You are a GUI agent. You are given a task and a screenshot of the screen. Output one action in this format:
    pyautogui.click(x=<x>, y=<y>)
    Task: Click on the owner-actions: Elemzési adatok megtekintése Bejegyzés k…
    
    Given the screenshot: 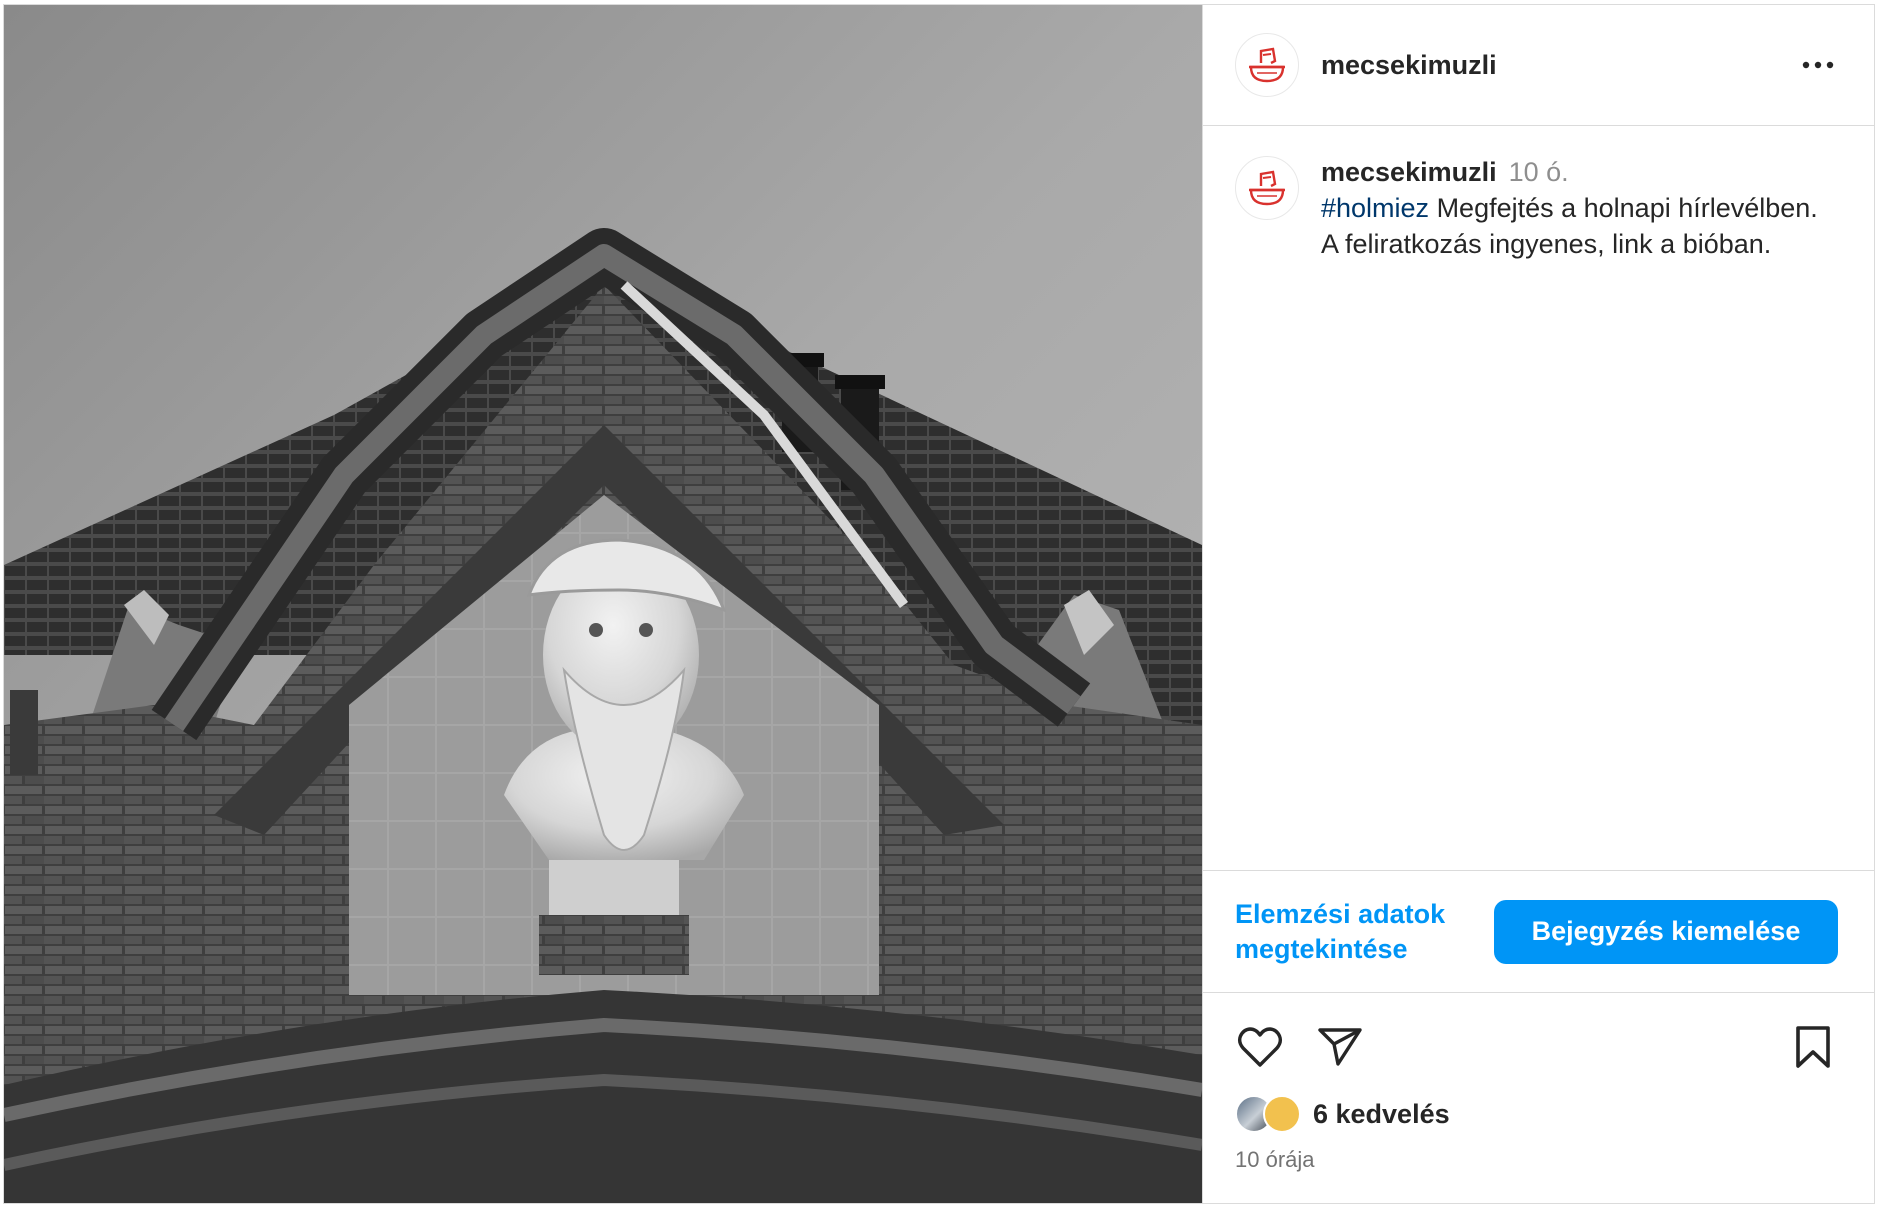 What is the action you would take?
    pyautogui.click(x=1538, y=931)
    